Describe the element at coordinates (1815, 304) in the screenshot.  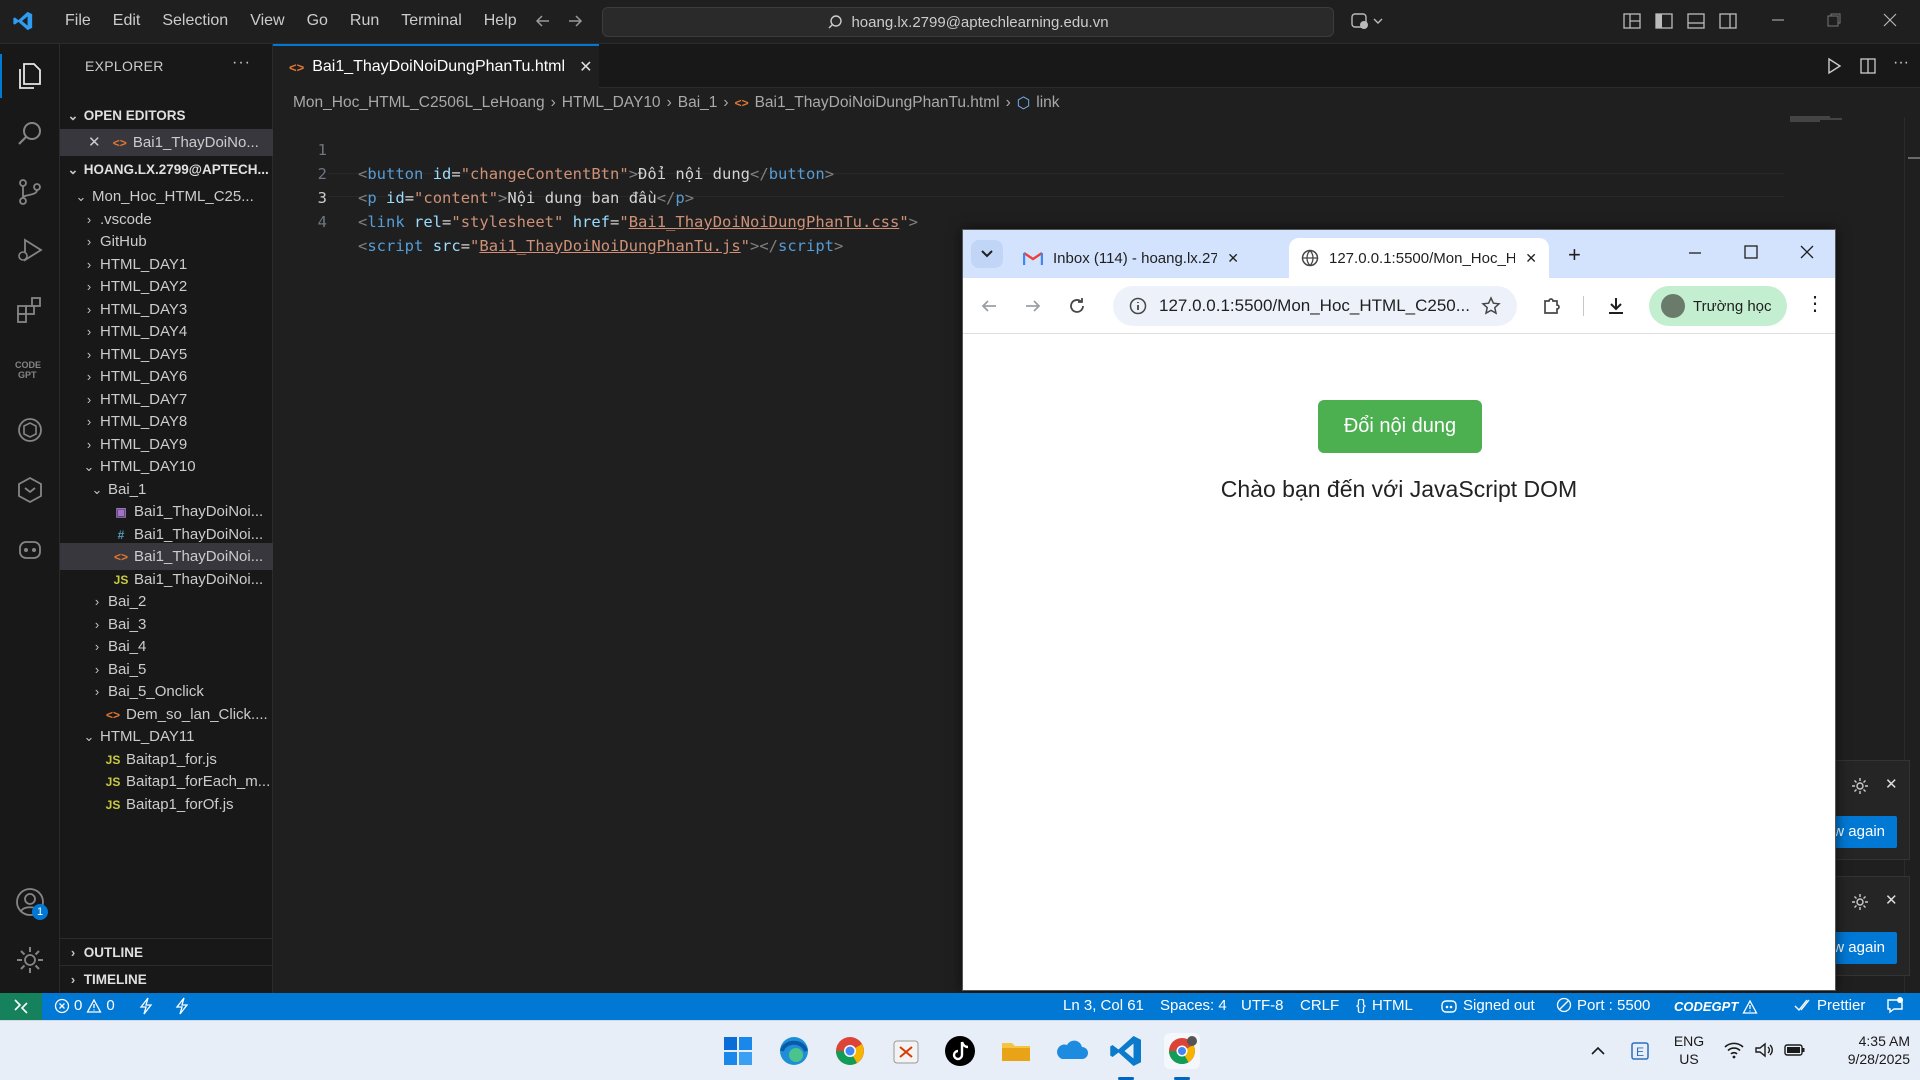
I see `browser-menu-icon: ⋮` at that location.